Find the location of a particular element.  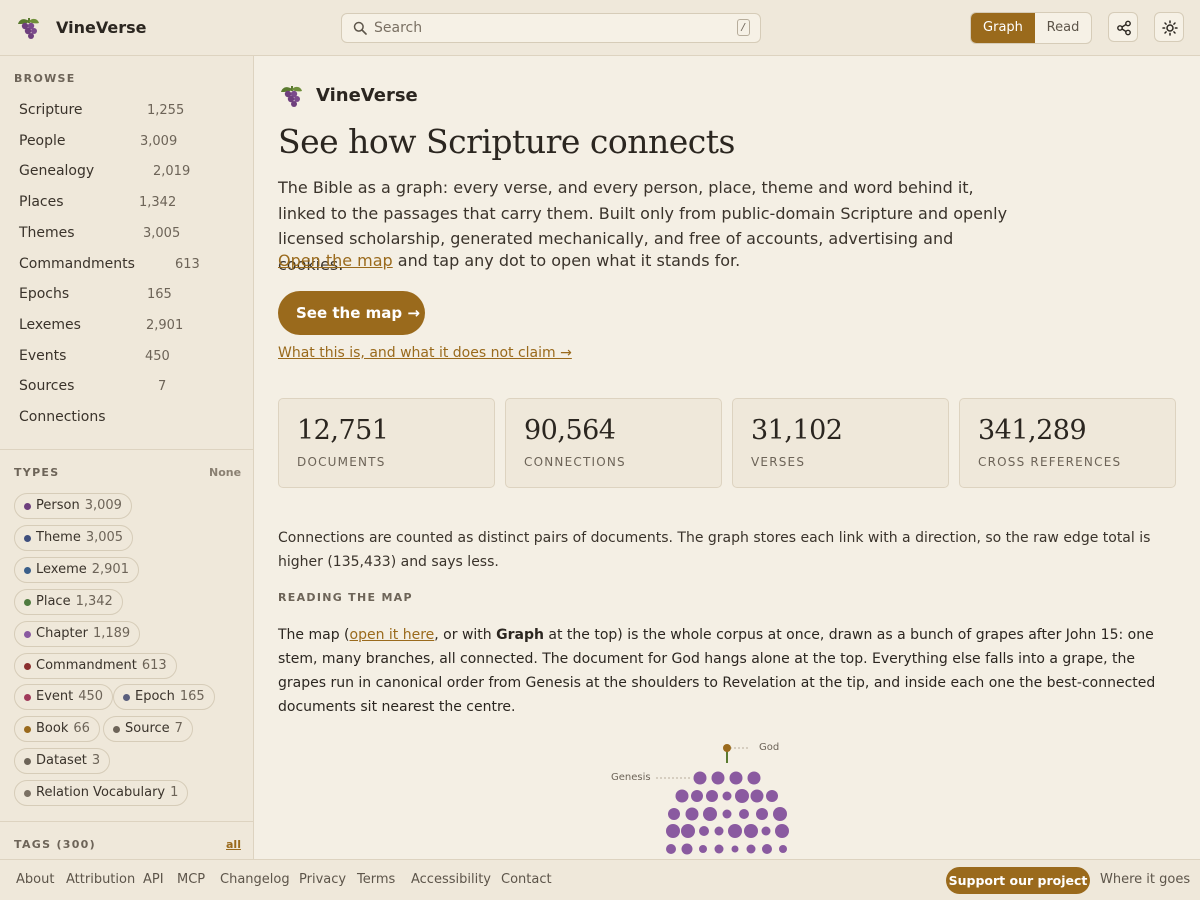

sidebar-item-genealogy: Genealogy 2,019 is located at coordinates (104, 174).